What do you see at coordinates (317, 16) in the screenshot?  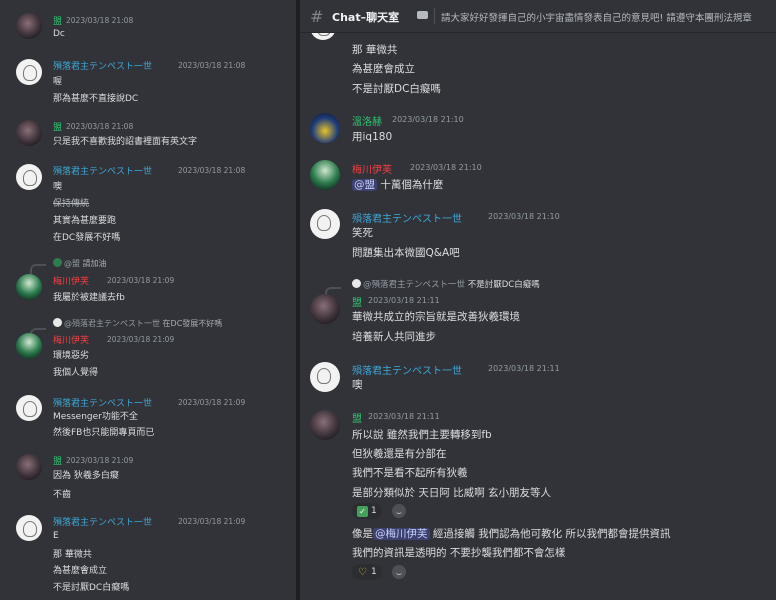 I see `hashtag-icon: #` at bounding box center [317, 16].